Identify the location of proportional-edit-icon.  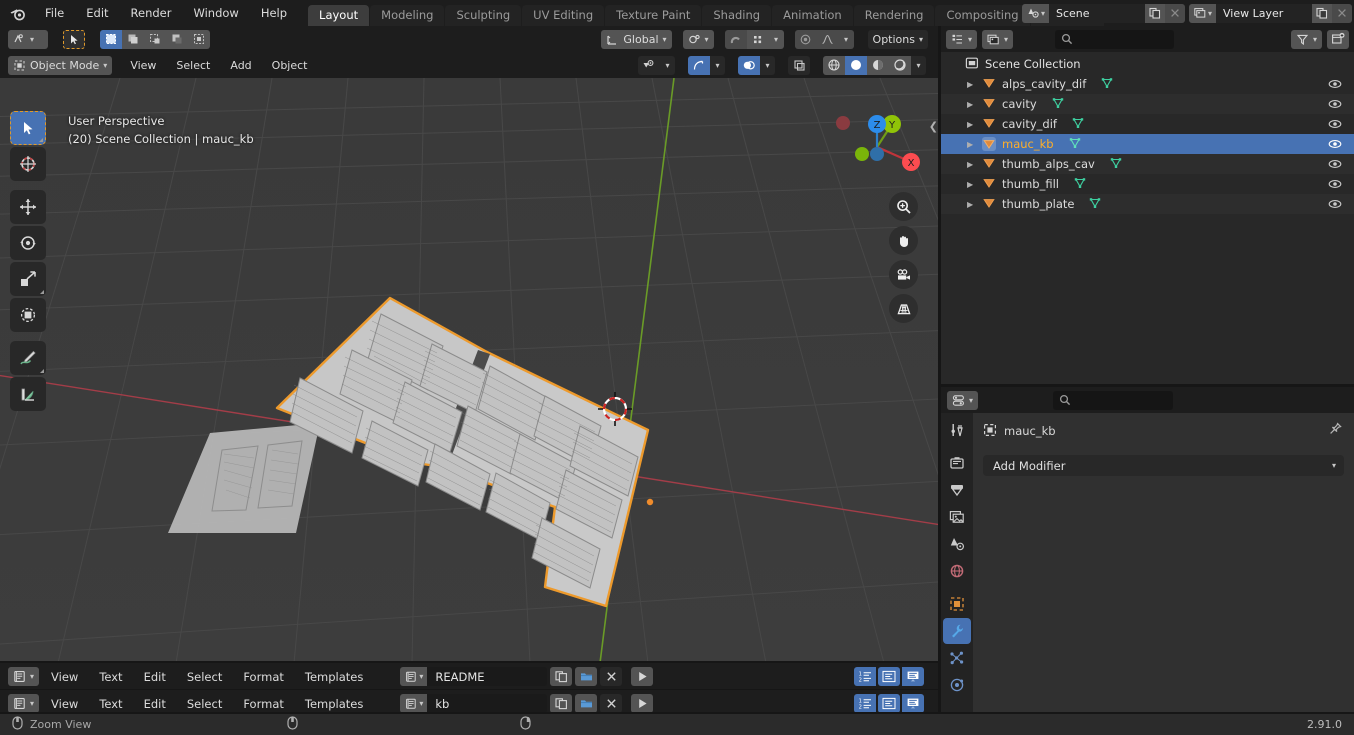
(805, 39).